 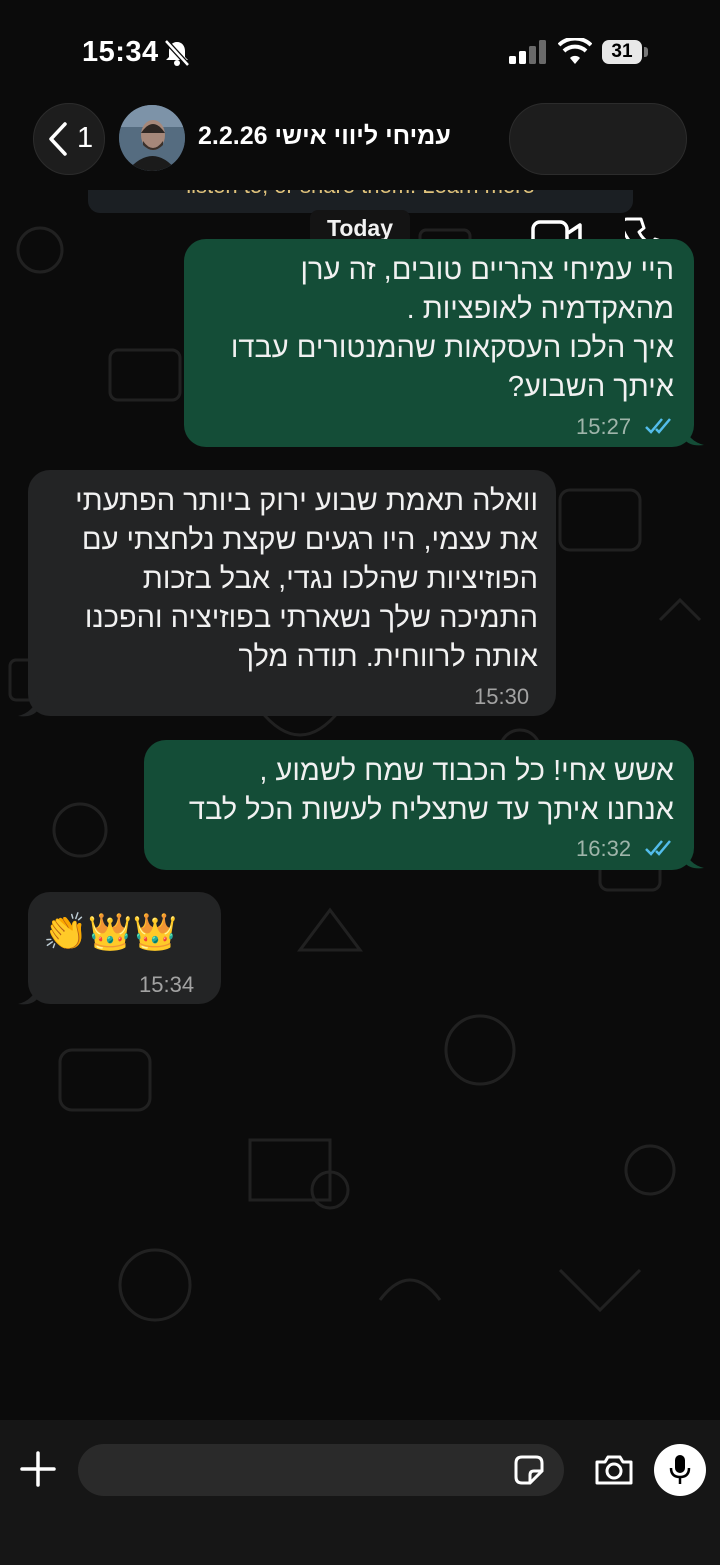 I want to click on microphone-icon, so click(x=680, y=1469).